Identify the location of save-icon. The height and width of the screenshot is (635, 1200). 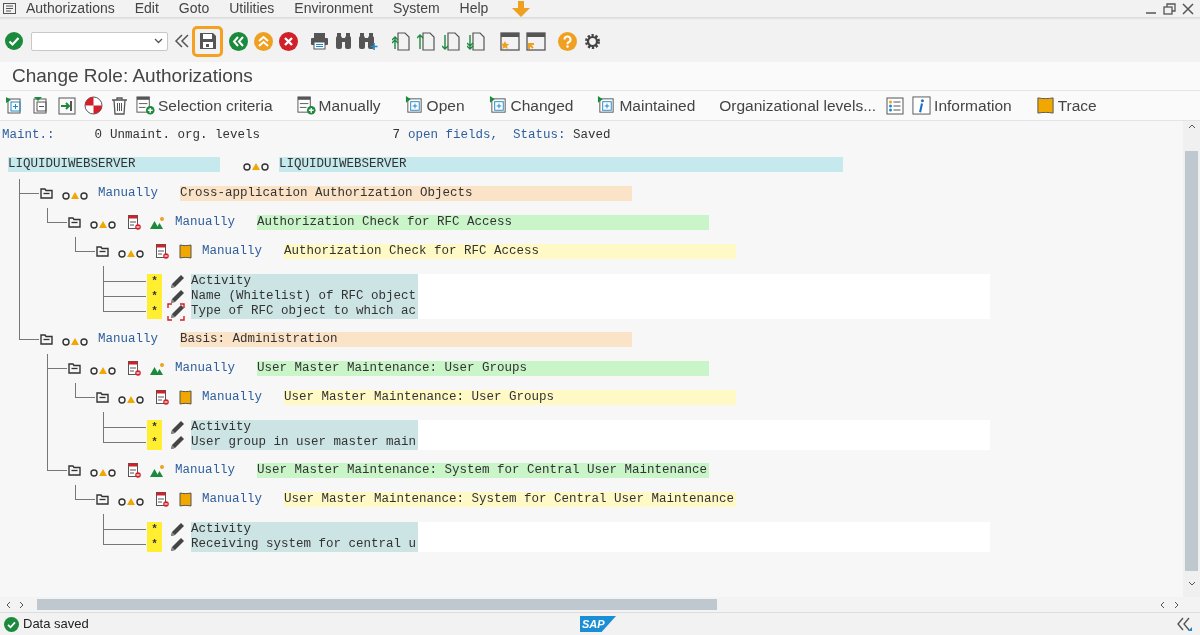
(207, 41).